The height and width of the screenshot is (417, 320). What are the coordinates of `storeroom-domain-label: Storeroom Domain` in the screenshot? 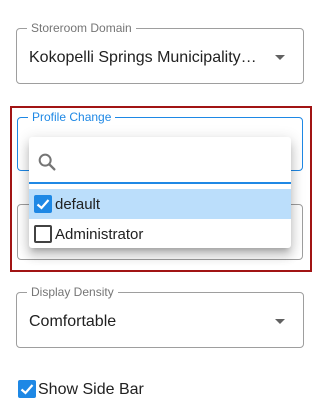 It's located at (81, 28).